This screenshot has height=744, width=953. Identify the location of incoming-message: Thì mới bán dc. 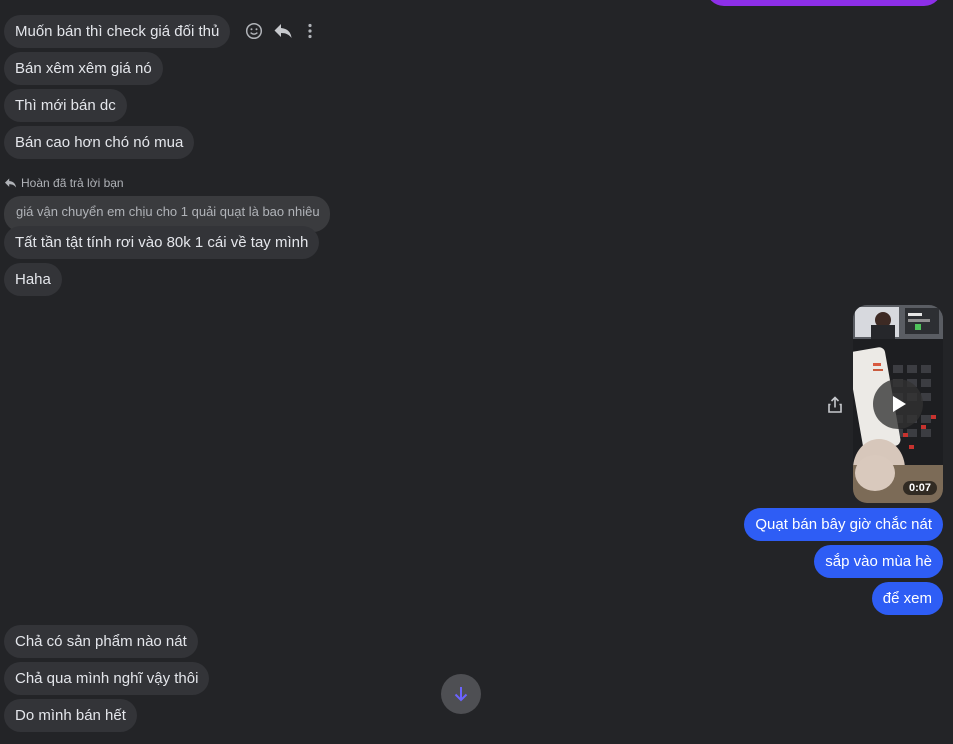
(65, 105).